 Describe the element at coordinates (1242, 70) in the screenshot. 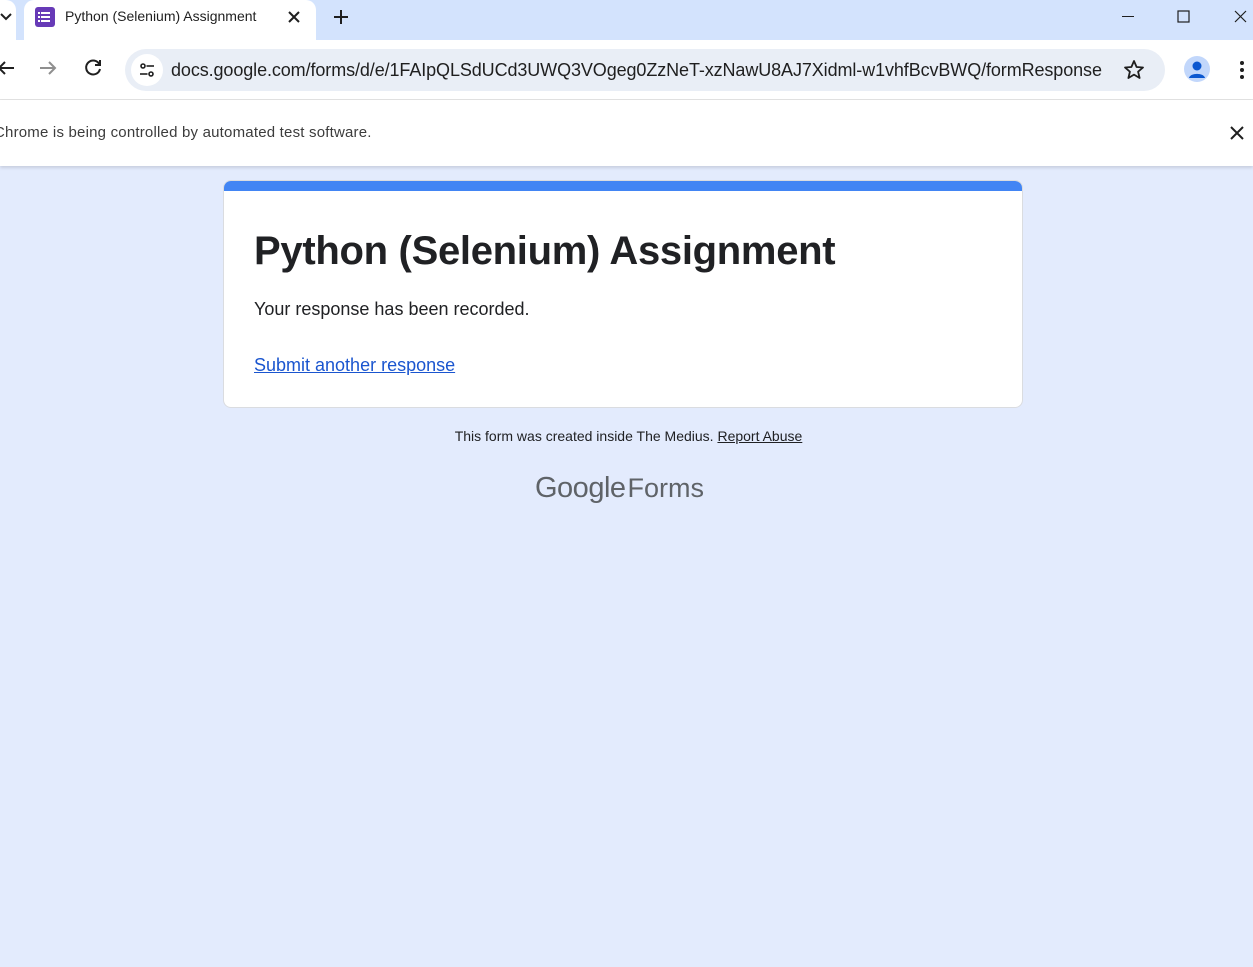

I see `more-menu-icon` at that location.